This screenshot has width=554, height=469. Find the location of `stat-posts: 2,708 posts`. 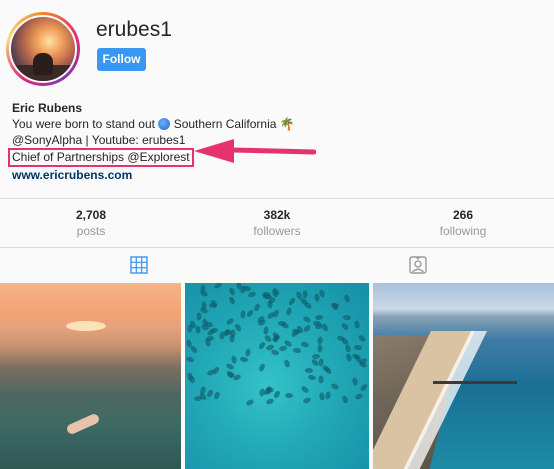

stat-posts: 2,708 posts is located at coordinates (91, 223).